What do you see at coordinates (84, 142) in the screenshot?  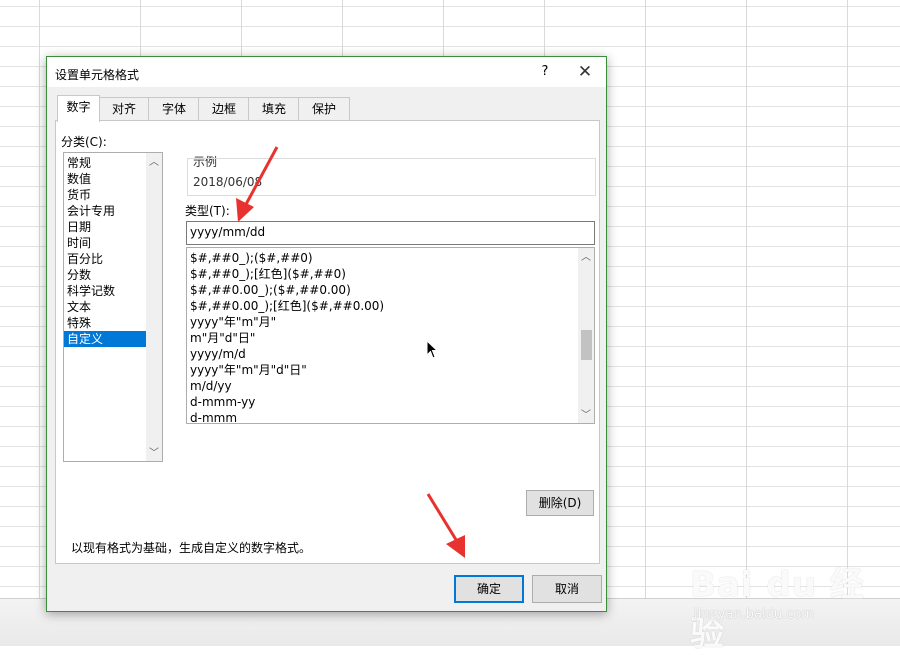 I see `category-label: 分类(C):` at bounding box center [84, 142].